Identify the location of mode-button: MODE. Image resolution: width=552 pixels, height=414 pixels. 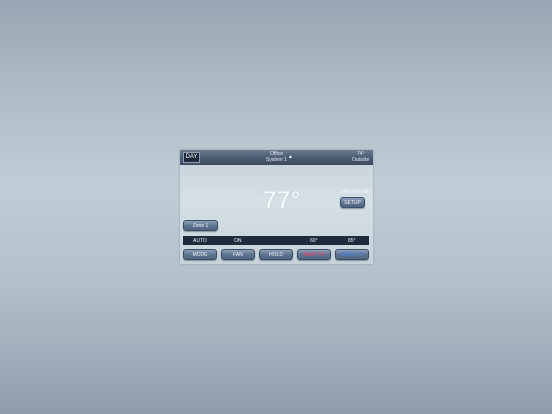
(200, 254).